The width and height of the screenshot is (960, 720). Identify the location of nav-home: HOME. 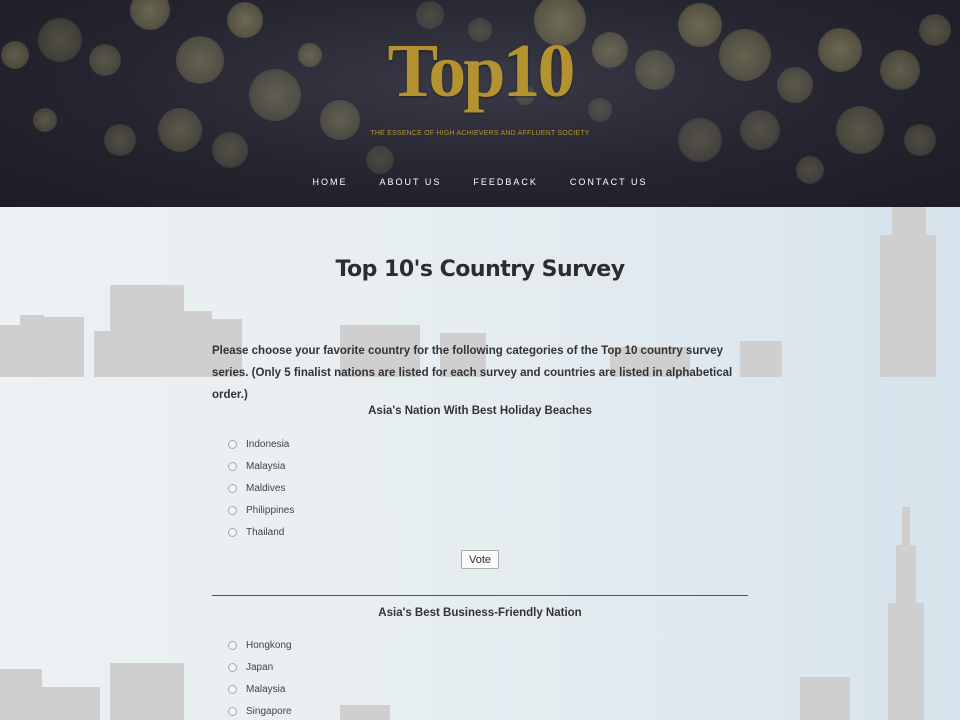
(329, 182).